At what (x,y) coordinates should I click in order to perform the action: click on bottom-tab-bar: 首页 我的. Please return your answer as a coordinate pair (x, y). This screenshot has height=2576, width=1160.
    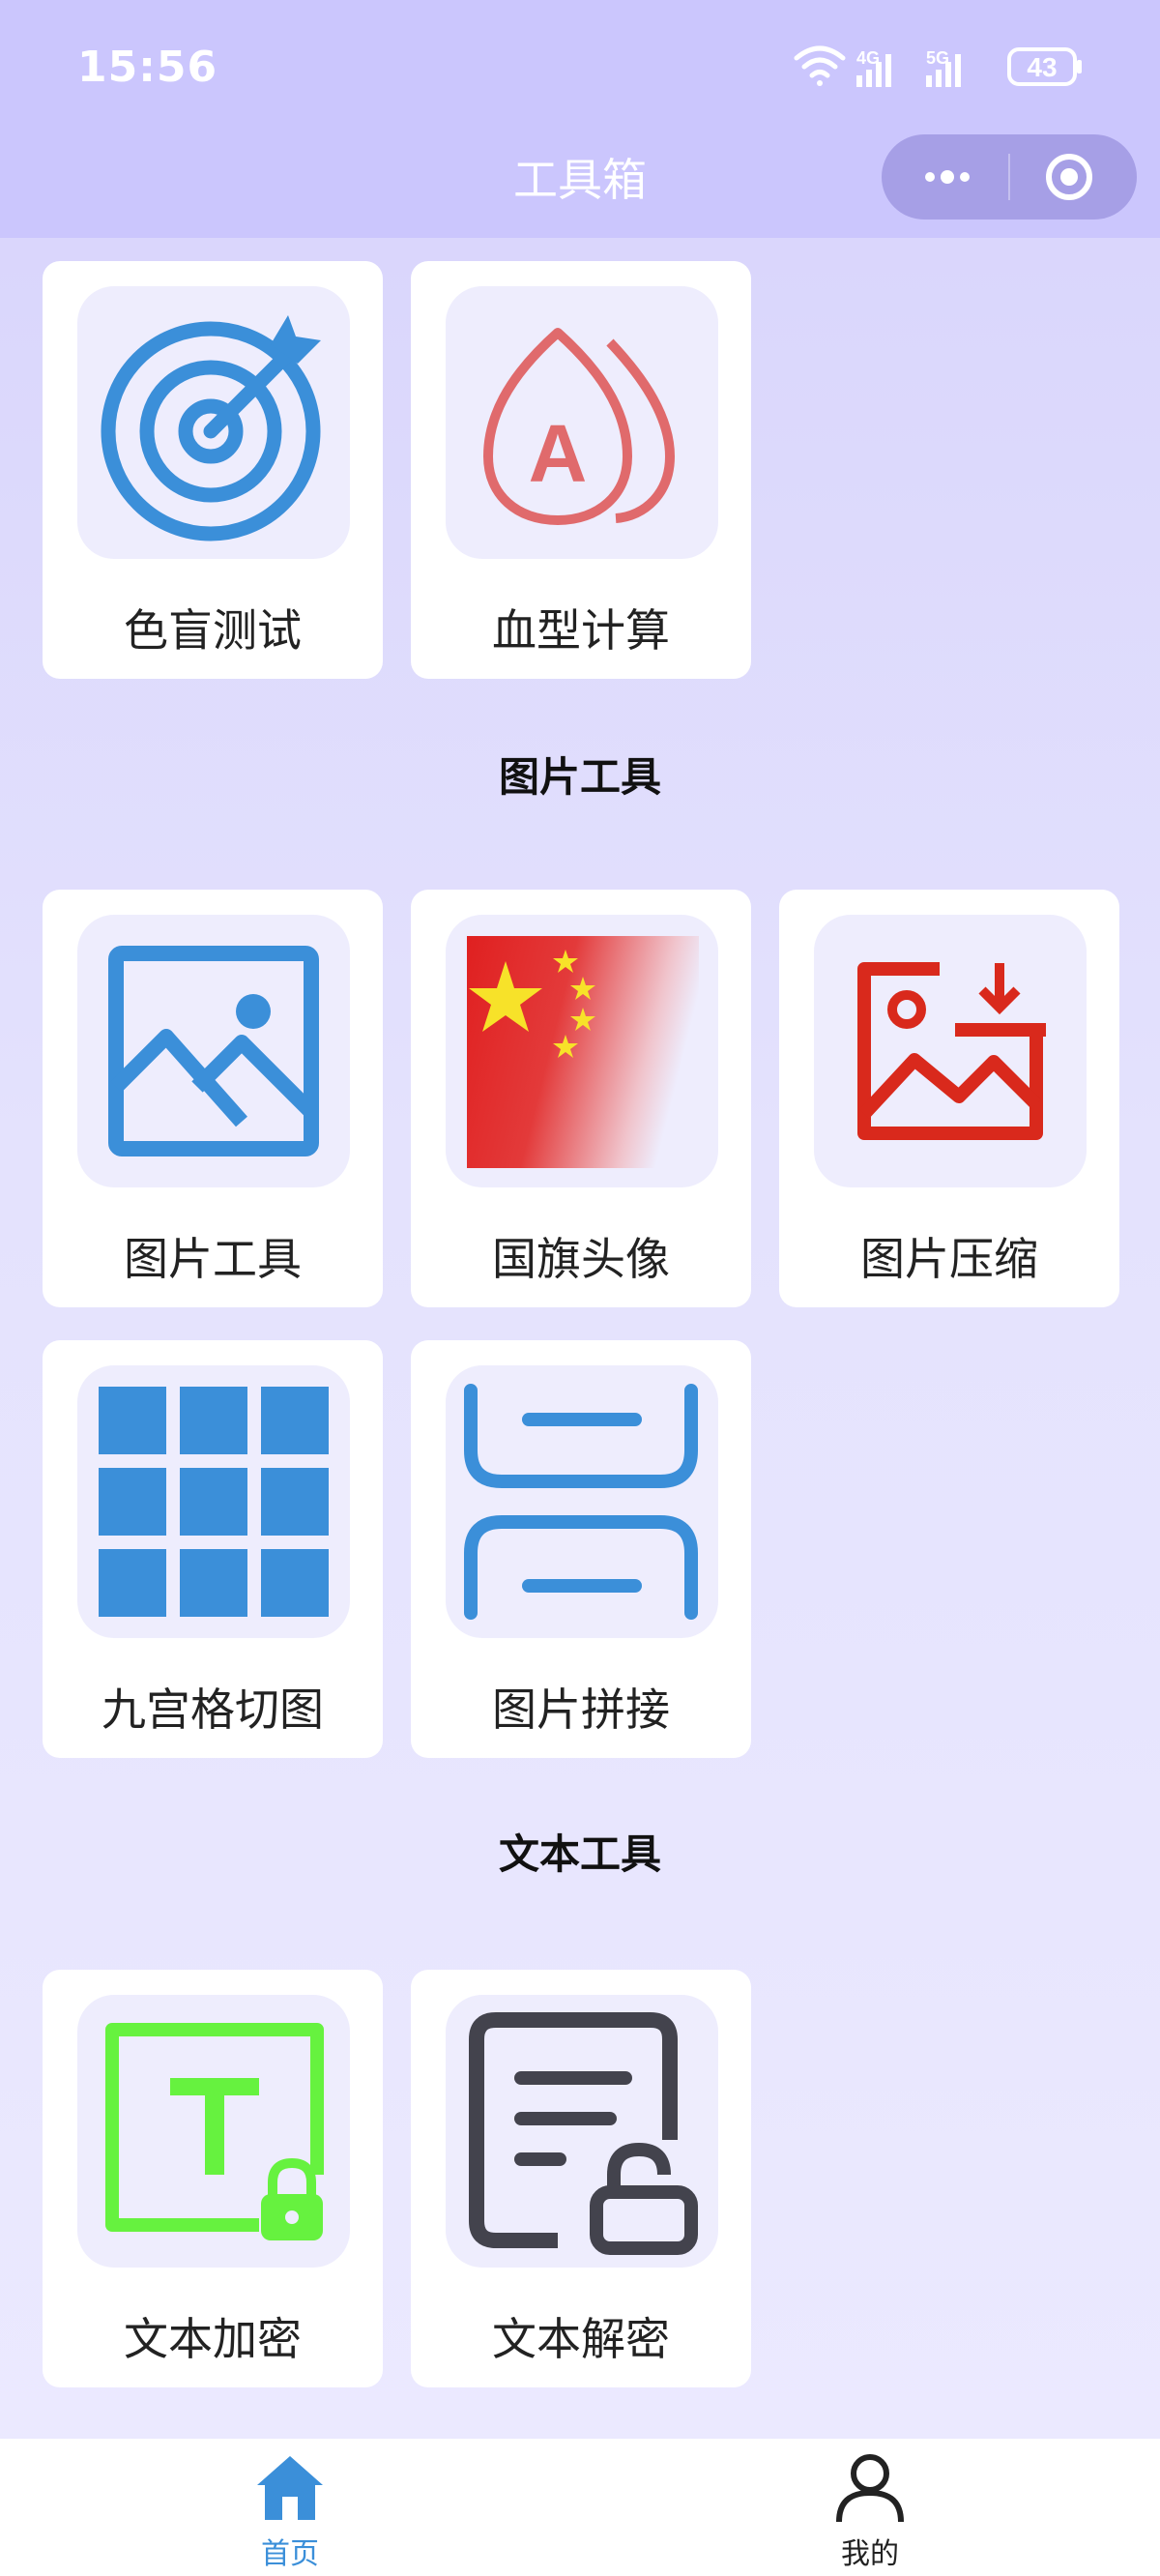
    Looking at the image, I should click on (580, 2507).